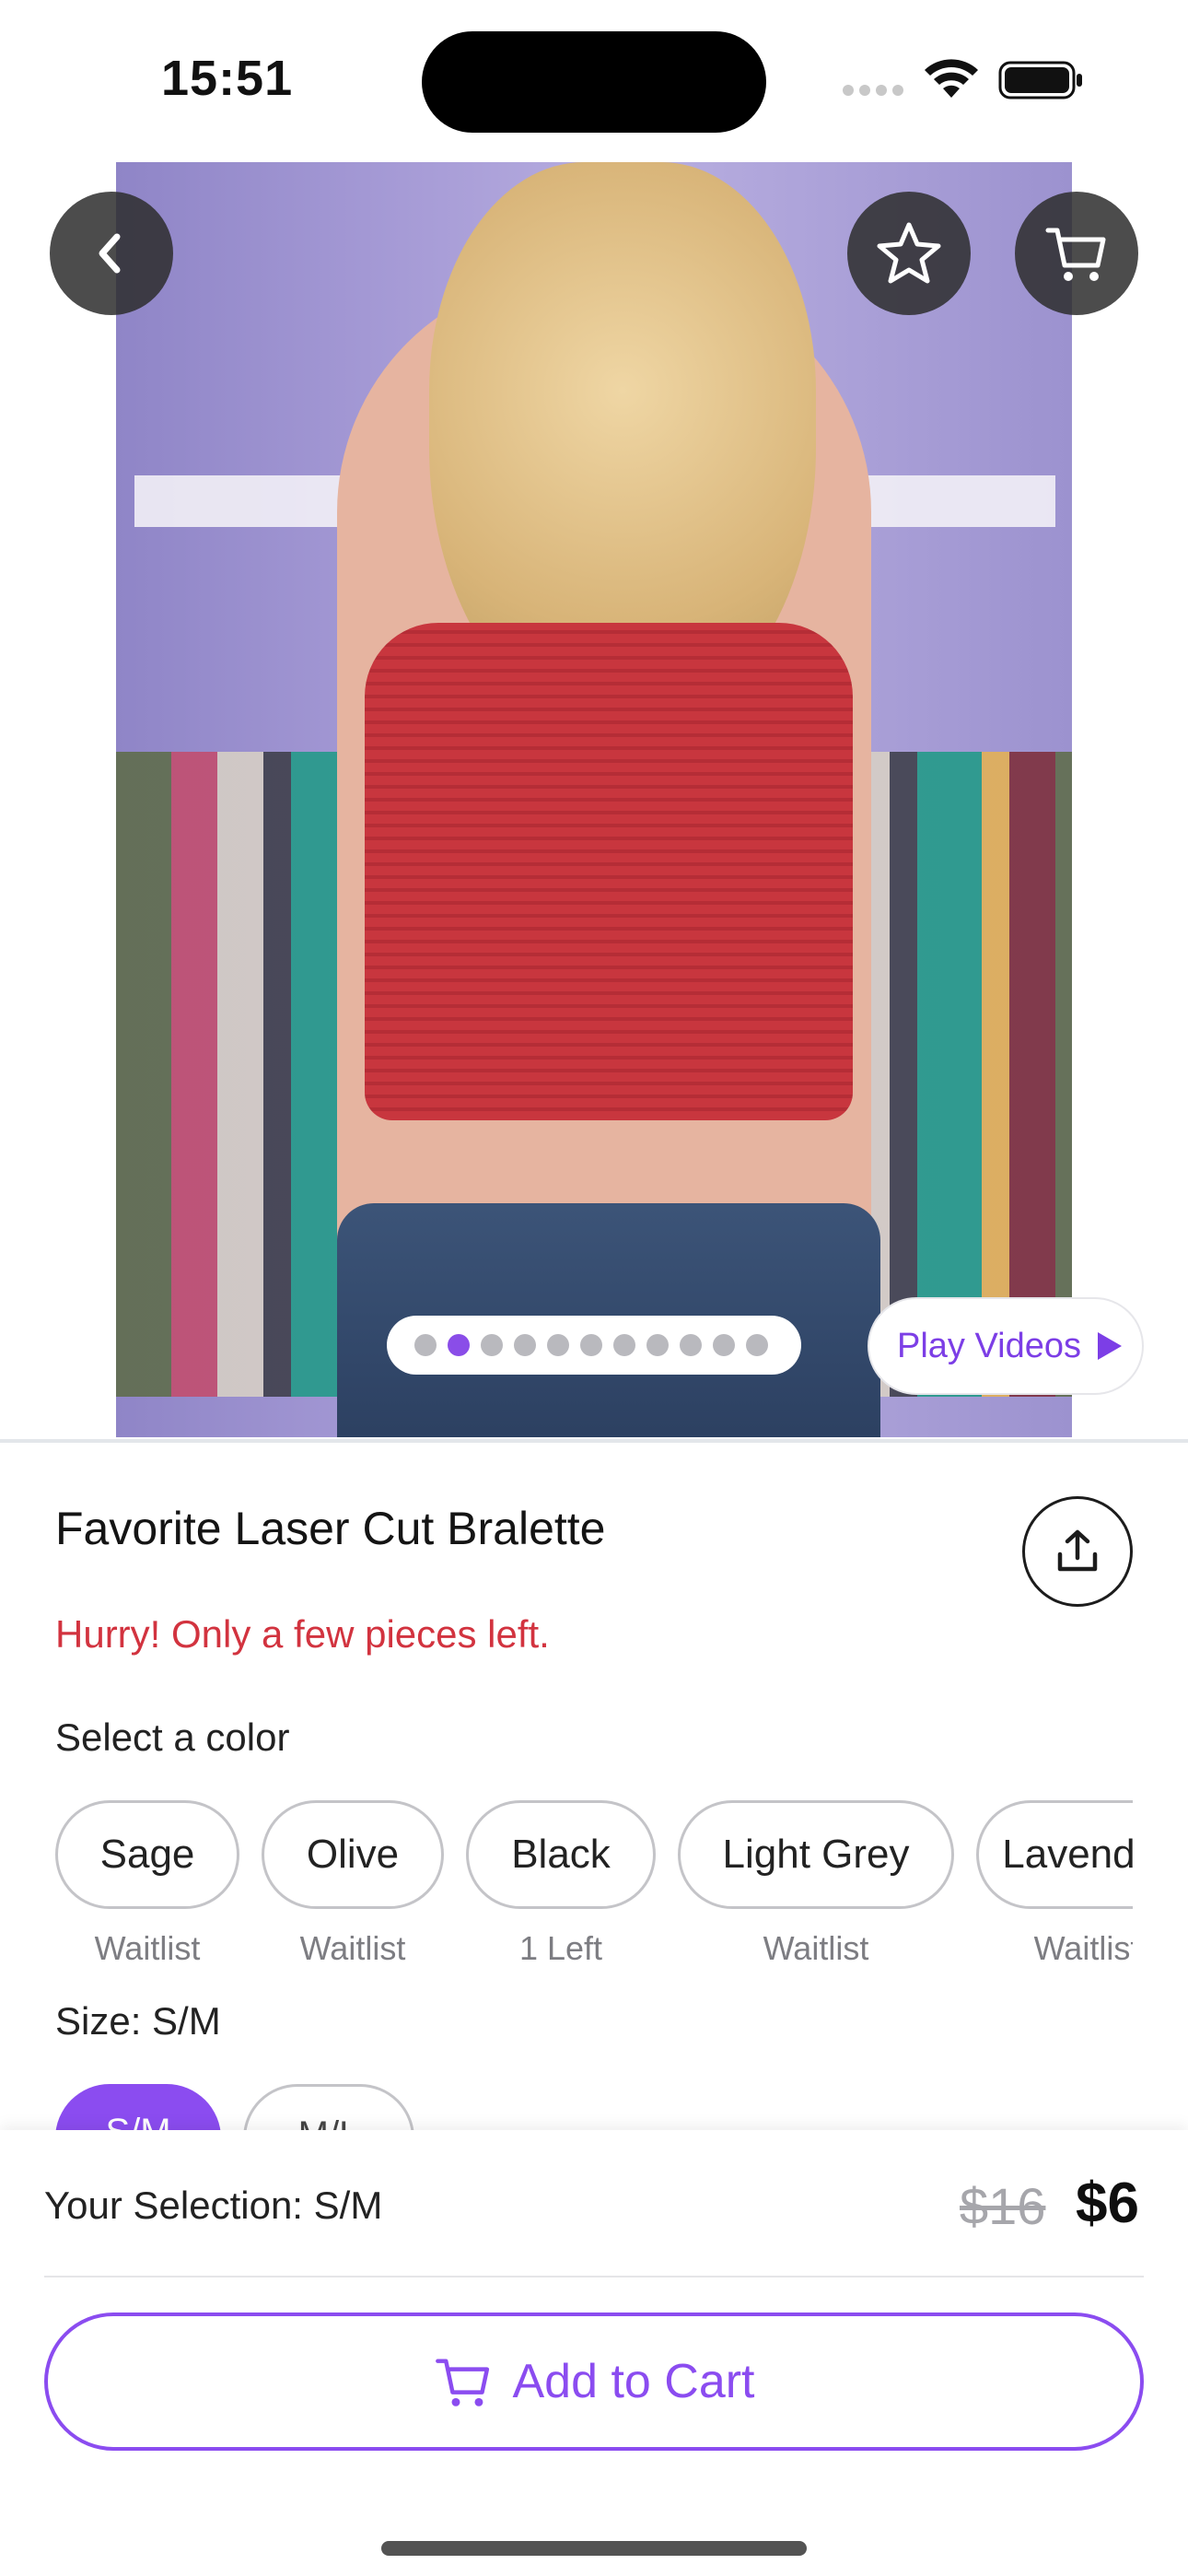 The width and height of the screenshot is (1188, 2576). I want to click on red-bralette, so click(609, 871).